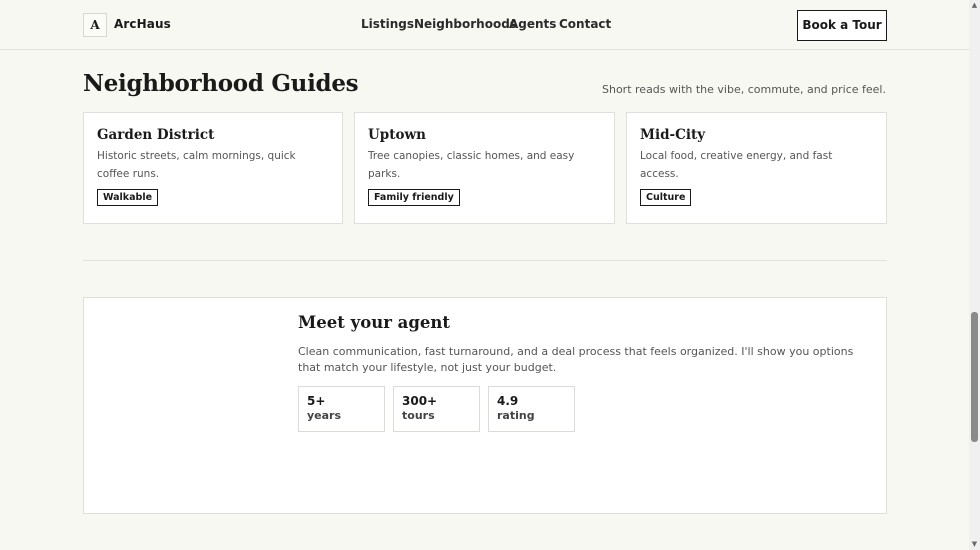 The width and height of the screenshot is (980, 550). Describe the element at coordinates (666, 197) in the screenshot. I see `guide-card-tag: Culture` at that location.